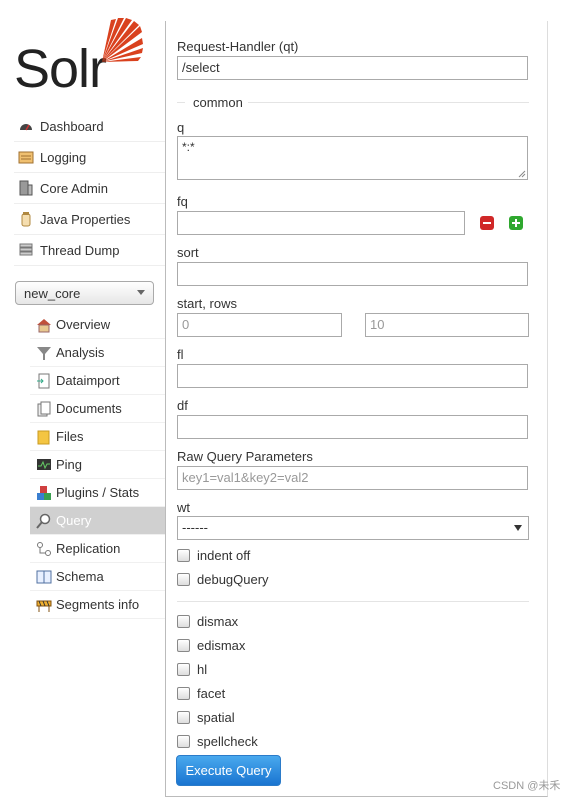 The image size is (575, 799). Describe the element at coordinates (80, 250) in the screenshot. I see `nav-label: Thread Dump` at that location.